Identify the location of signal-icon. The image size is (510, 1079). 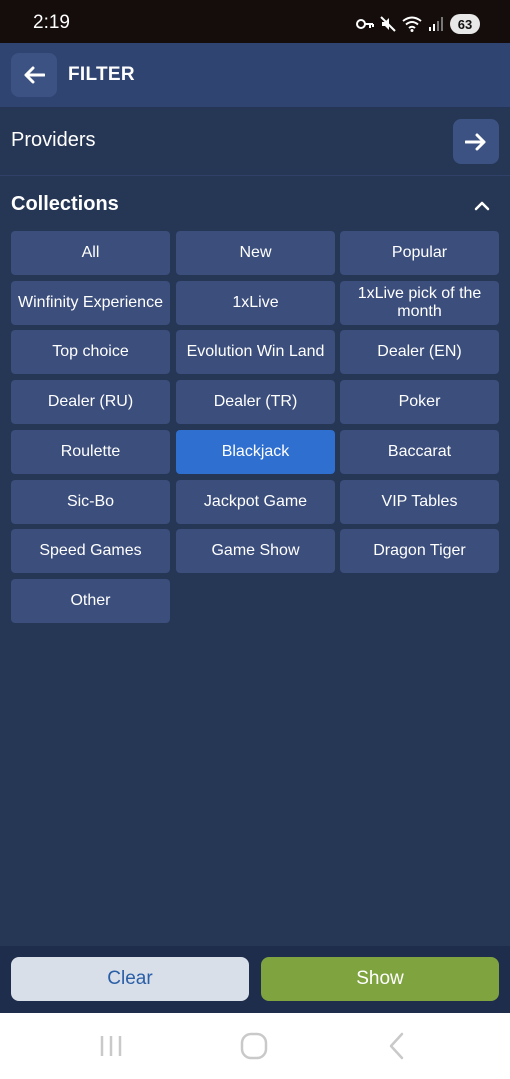
(436, 24).